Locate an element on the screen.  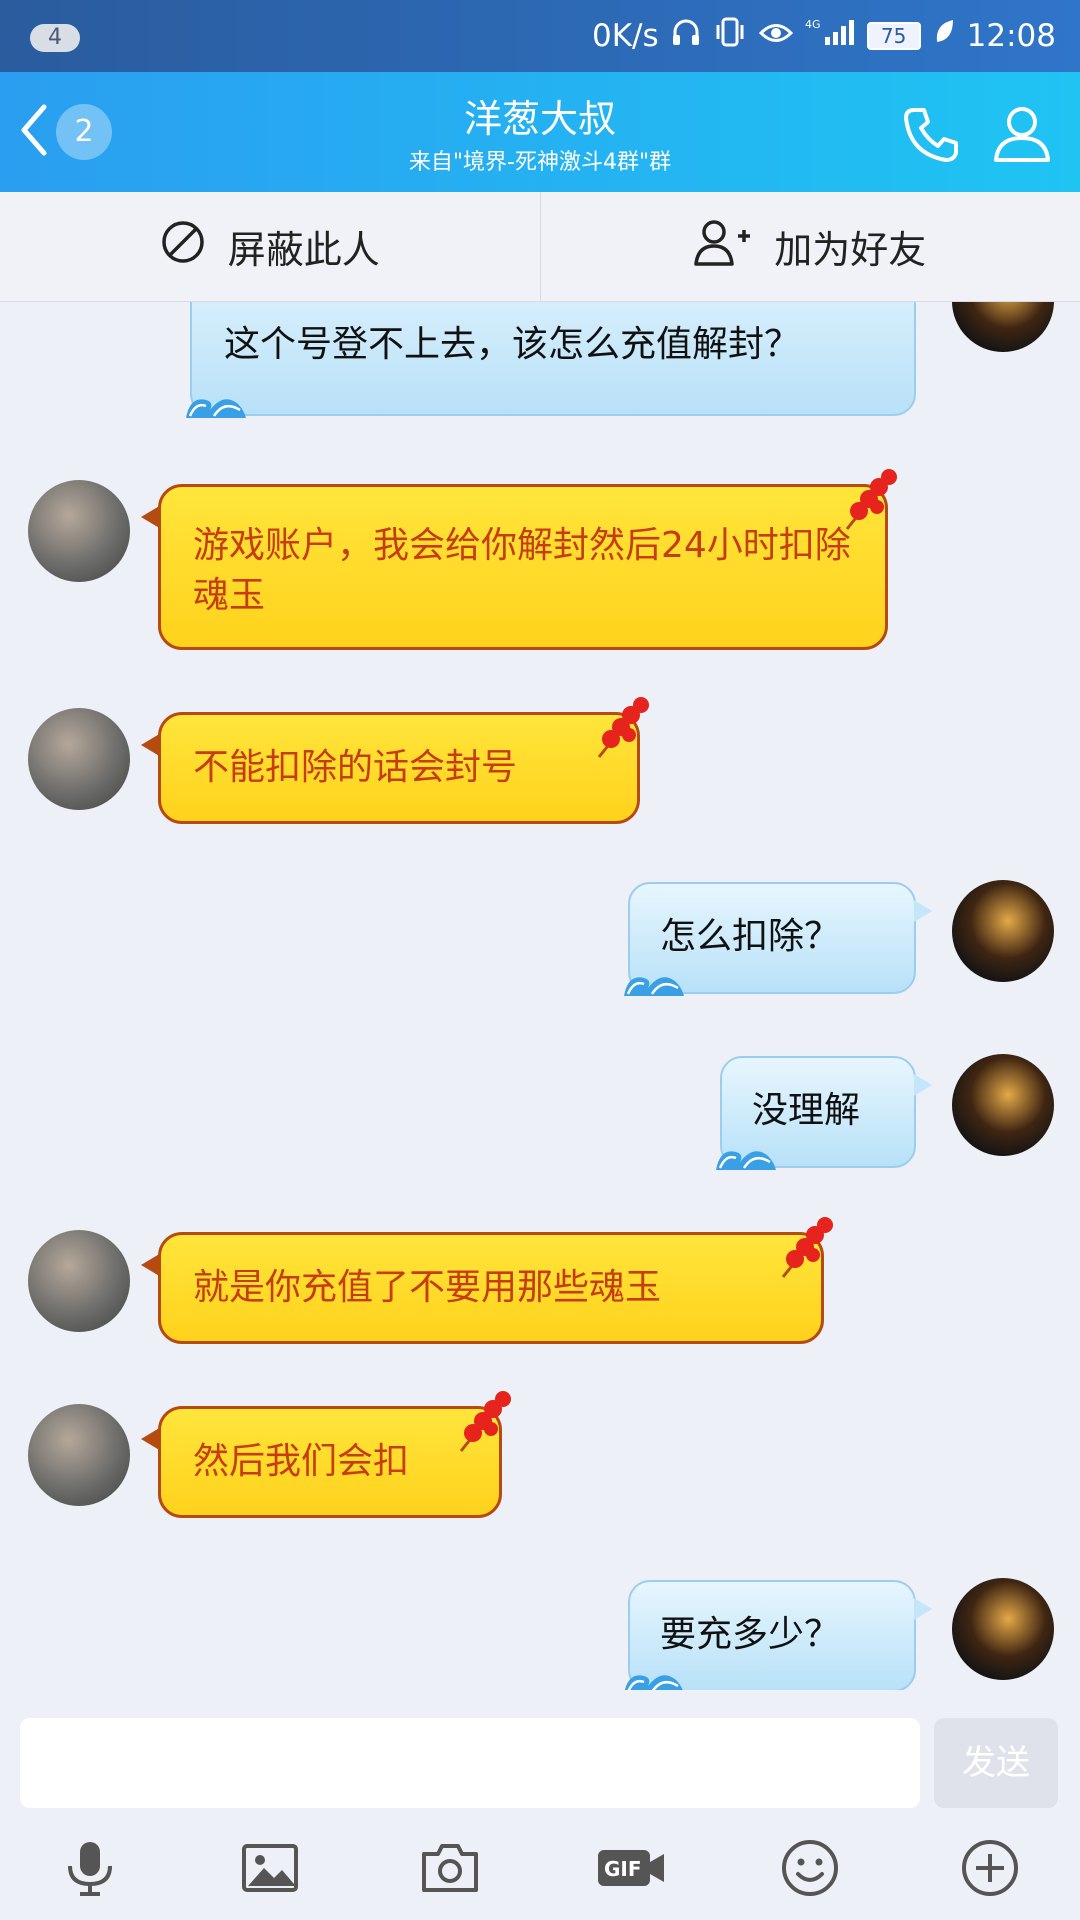
send-button: 发送 is located at coordinates (996, 1763).